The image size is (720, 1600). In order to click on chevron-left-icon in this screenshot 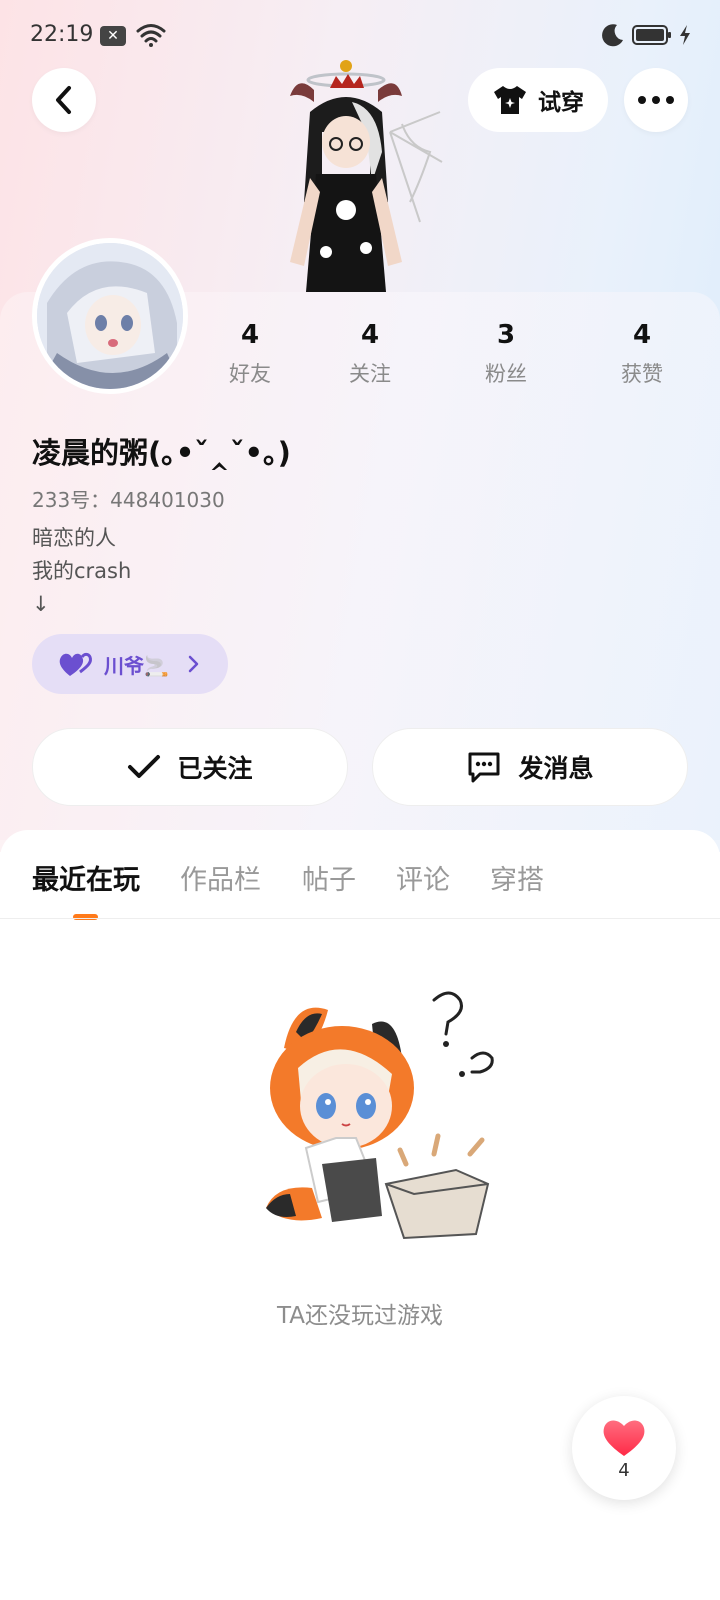, I will do `click(63, 100)`.